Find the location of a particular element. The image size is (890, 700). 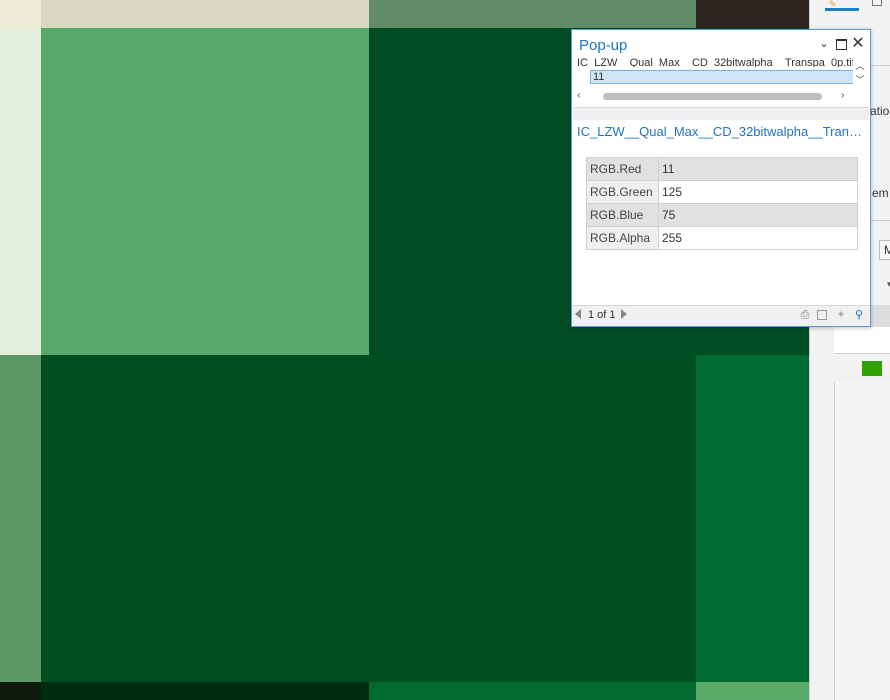

vertical-scrollbar: ︿ ﹀ is located at coordinates (860, 75).